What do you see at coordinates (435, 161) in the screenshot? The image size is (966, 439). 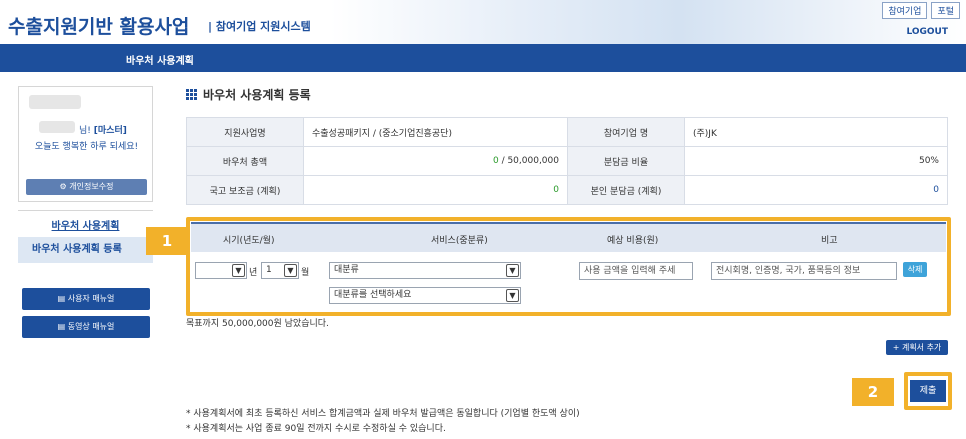 I see `voucher-total-value: 0 / 50,000,000` at bounding box center [435, 161].